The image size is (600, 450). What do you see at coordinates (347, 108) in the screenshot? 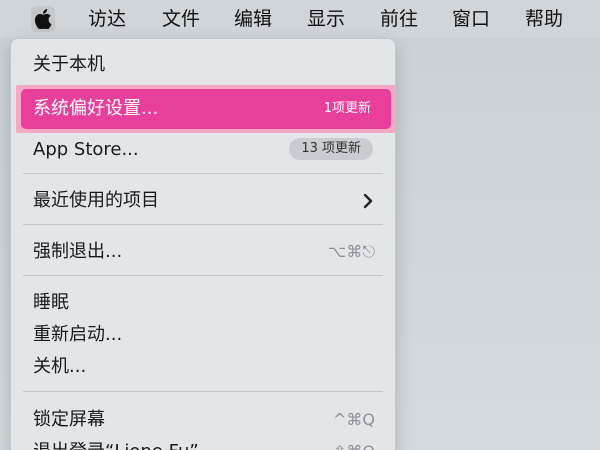
I see `update-badge: 1项更新` at bounding box center [347, 108].